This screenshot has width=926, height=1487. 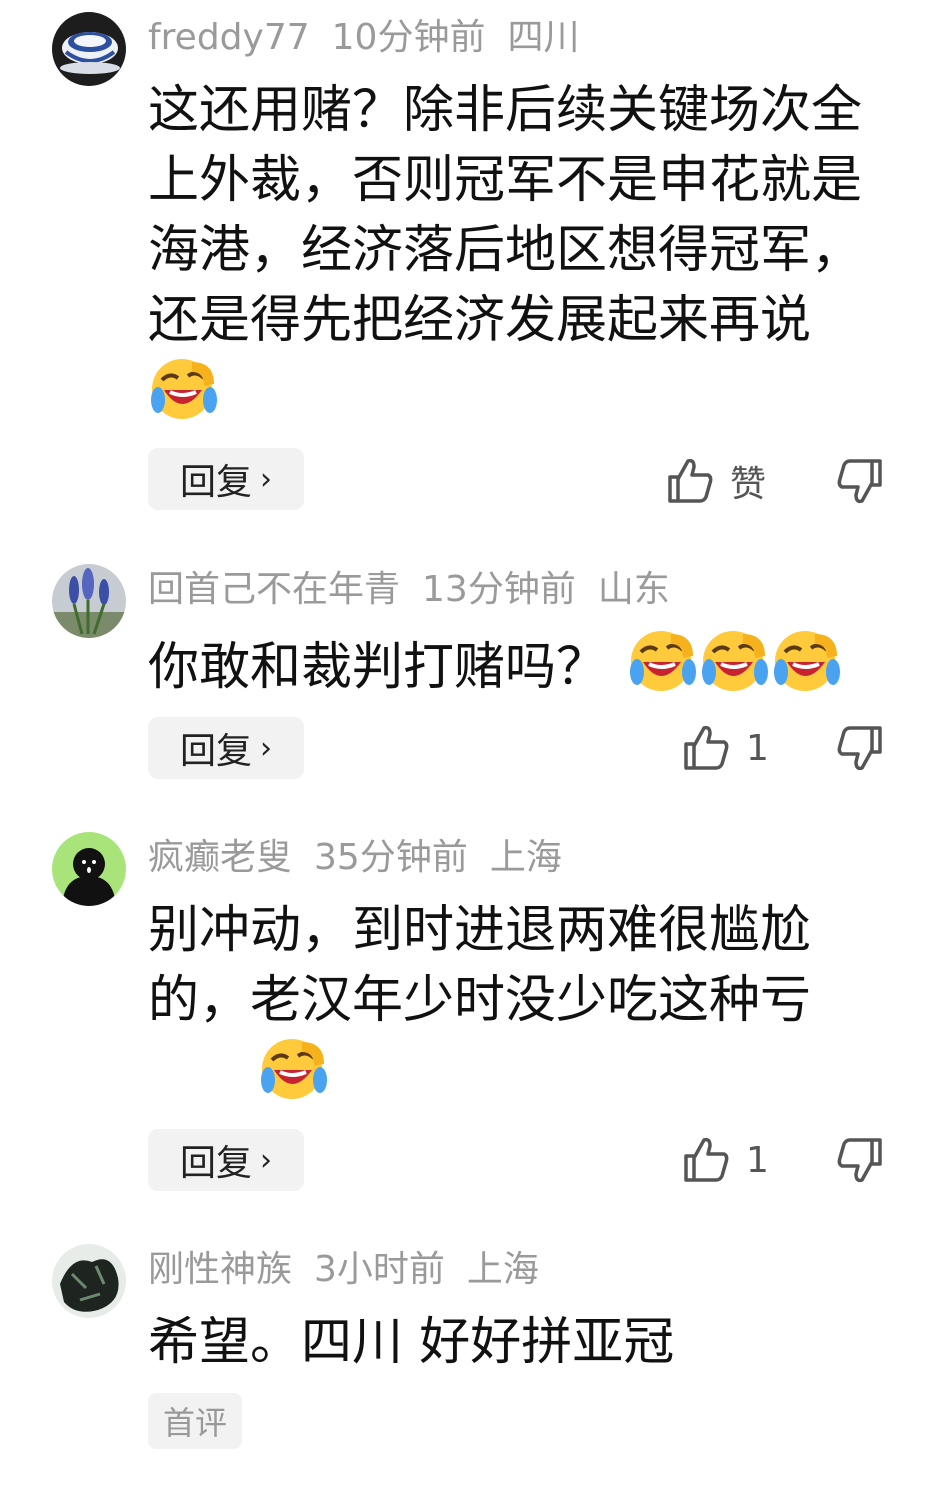 I want to click on comment-meta: 疯癫老叟 35分钟前 上海, so click(x=366, y=858).